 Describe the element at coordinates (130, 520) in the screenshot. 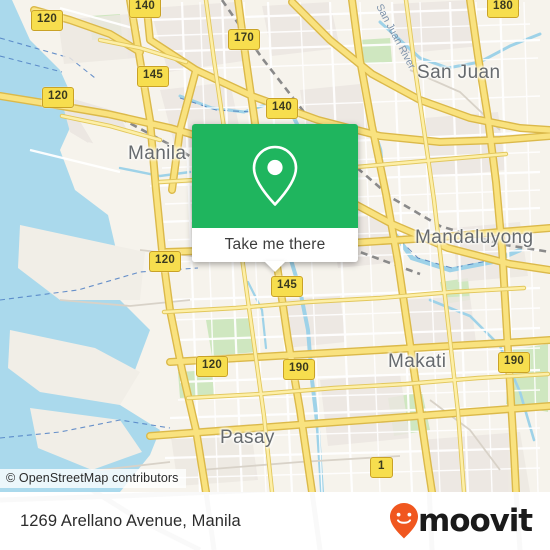

I see `address-label: 1269 Arellano Avenue, Manila` at that location.